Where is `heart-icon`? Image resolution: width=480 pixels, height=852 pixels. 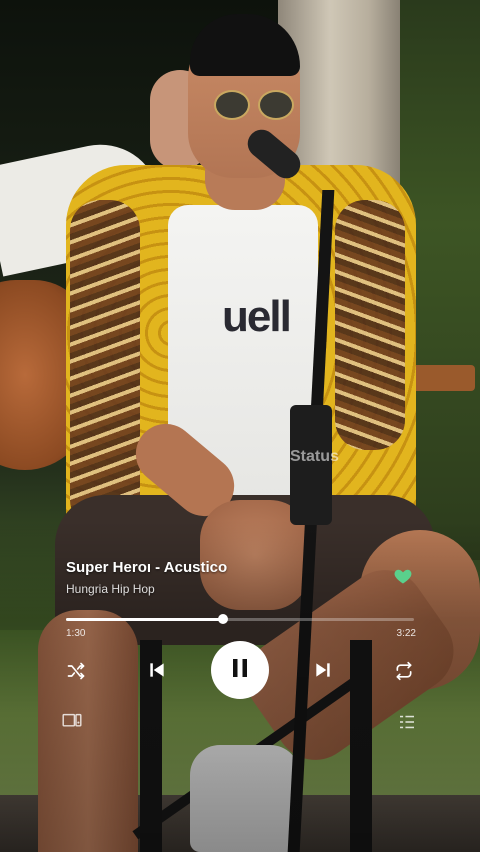
heart-icon is located at coordinates (403, 576).